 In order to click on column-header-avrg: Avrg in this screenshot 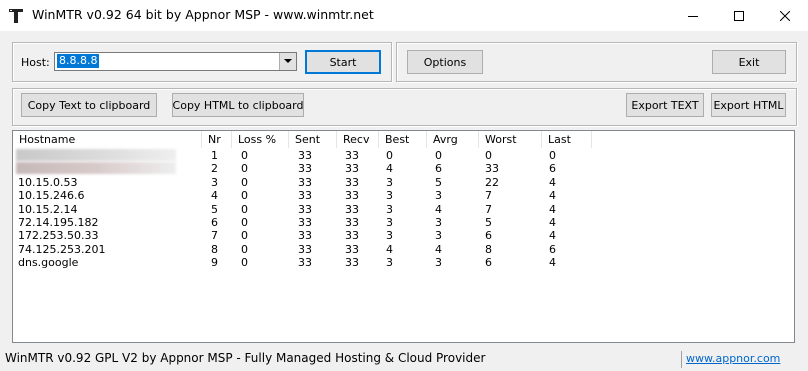, I will do `click(453, 139)`.